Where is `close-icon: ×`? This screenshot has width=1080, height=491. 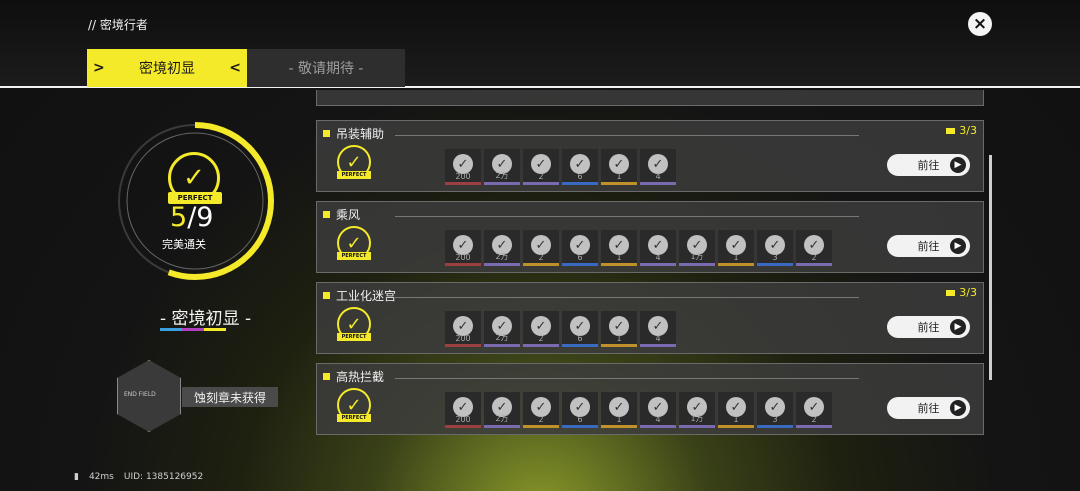 close-icon: × is located at coordinates (980, 24).